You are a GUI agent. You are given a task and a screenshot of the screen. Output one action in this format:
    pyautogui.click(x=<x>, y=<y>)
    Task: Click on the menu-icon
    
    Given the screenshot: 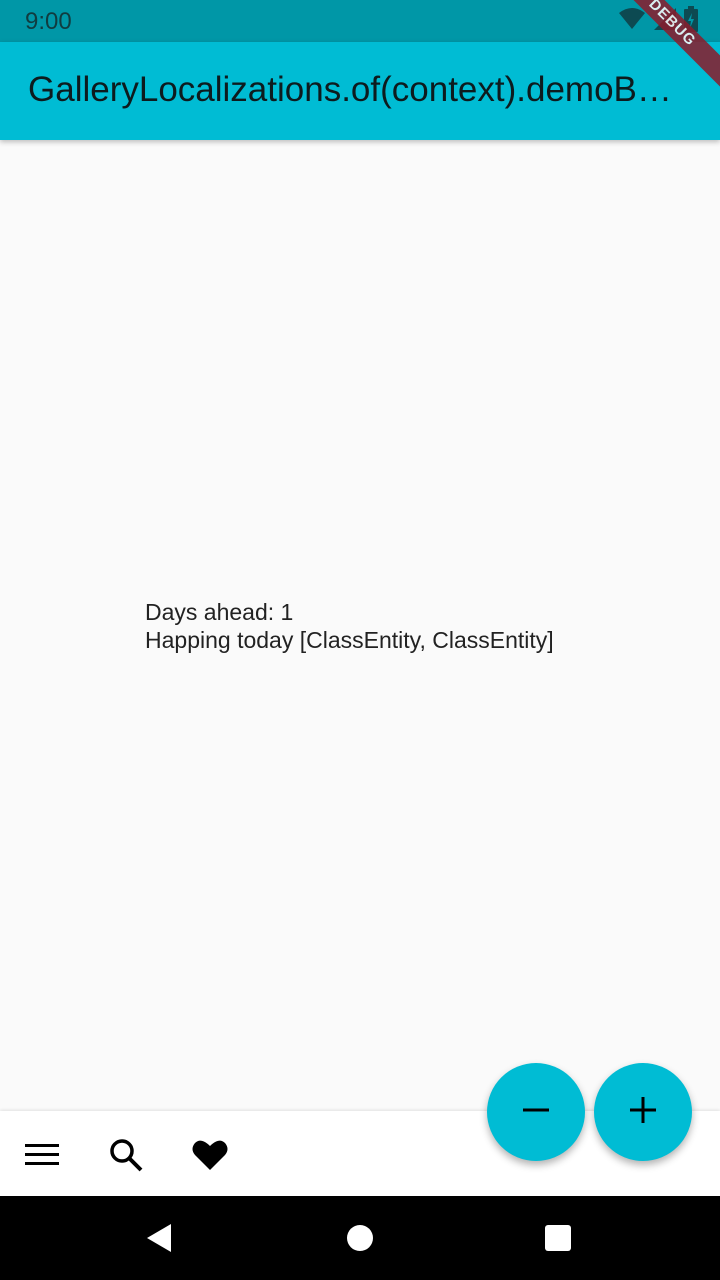 What is the action you would take?
    pyautogui.click(x=42, y=1155)
    